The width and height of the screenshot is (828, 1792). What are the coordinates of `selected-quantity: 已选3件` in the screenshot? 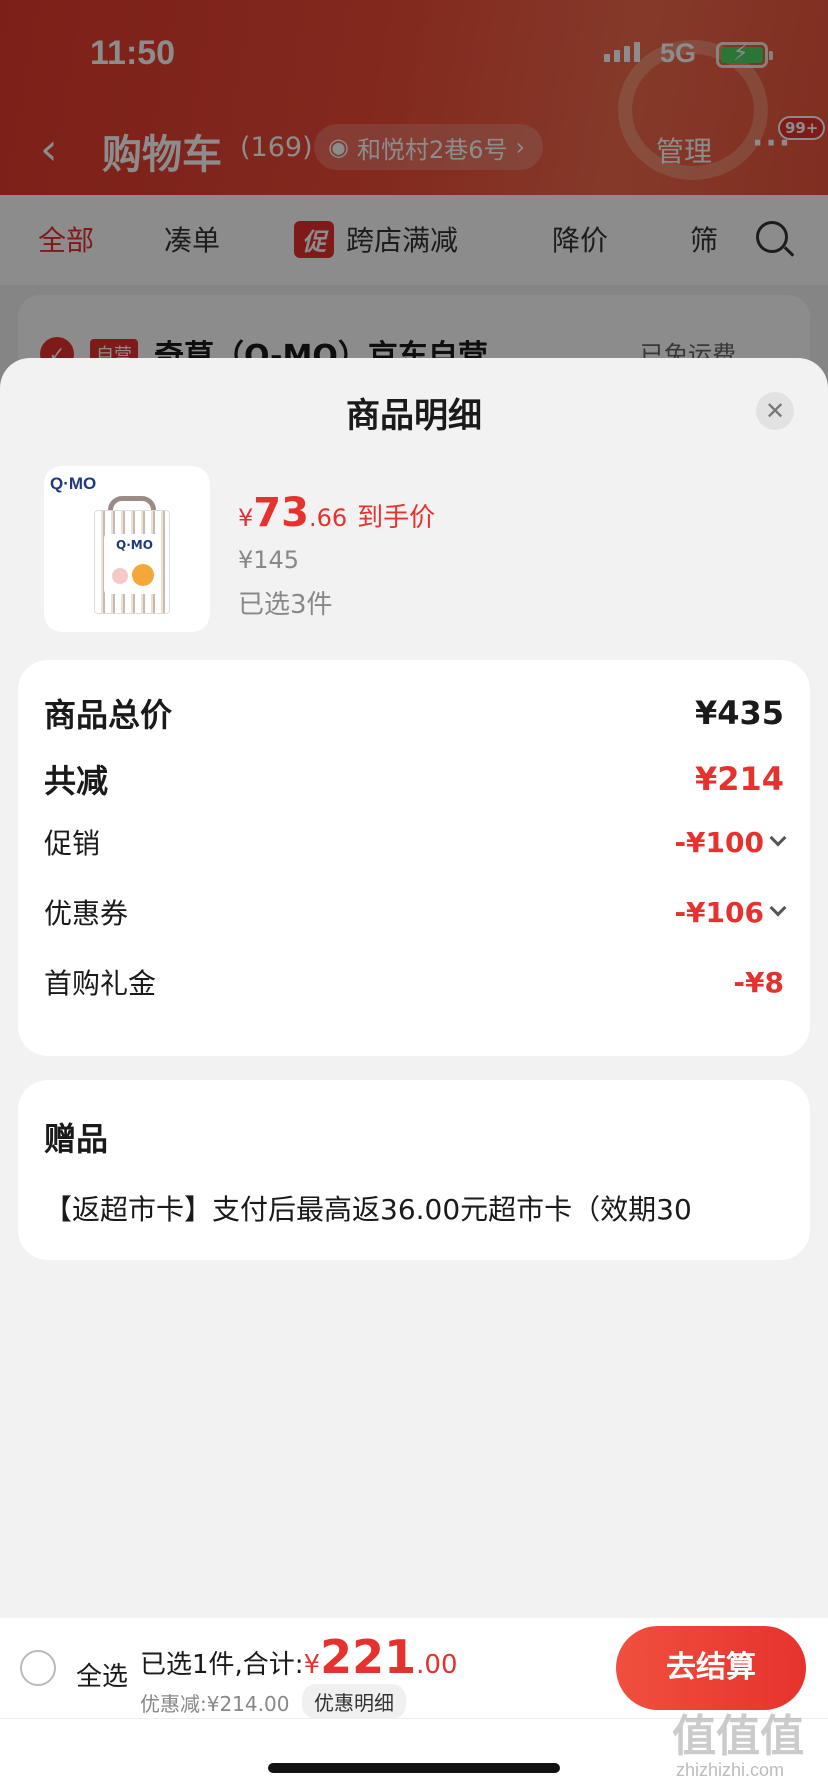 It's located at (285, 605).